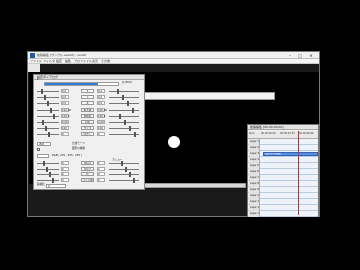  I want to click on right-value: 100.0, so click(101, 115).